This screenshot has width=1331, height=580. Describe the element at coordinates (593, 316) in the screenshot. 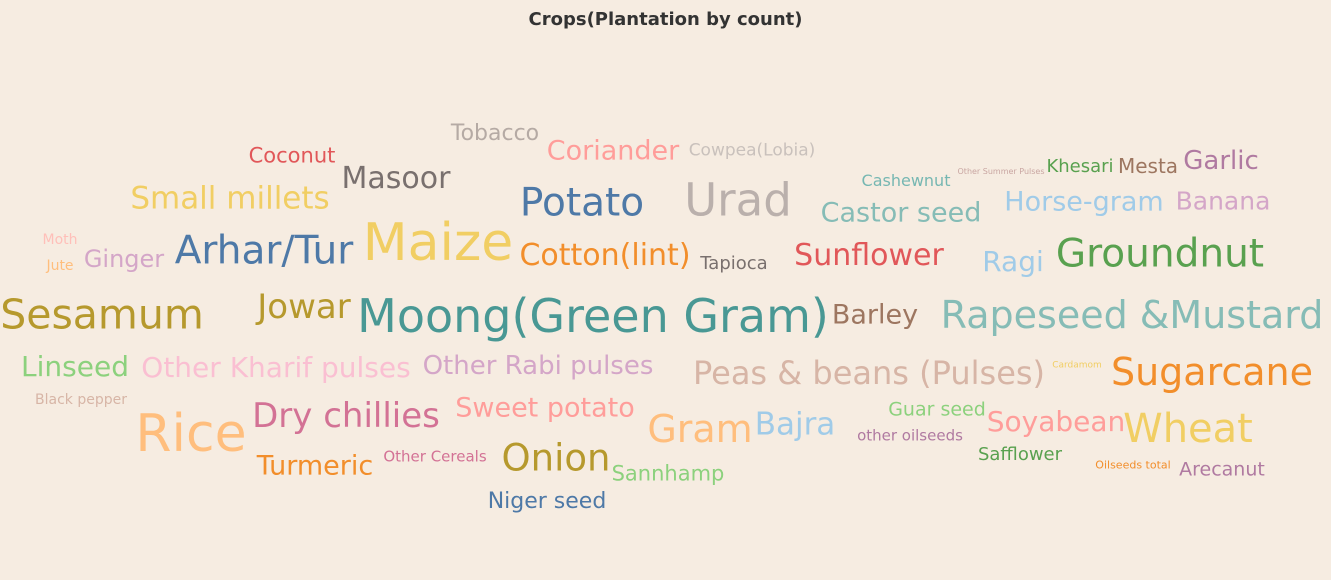

I see `word-moong-green-gram: Moong(Green Gram)` at that location.